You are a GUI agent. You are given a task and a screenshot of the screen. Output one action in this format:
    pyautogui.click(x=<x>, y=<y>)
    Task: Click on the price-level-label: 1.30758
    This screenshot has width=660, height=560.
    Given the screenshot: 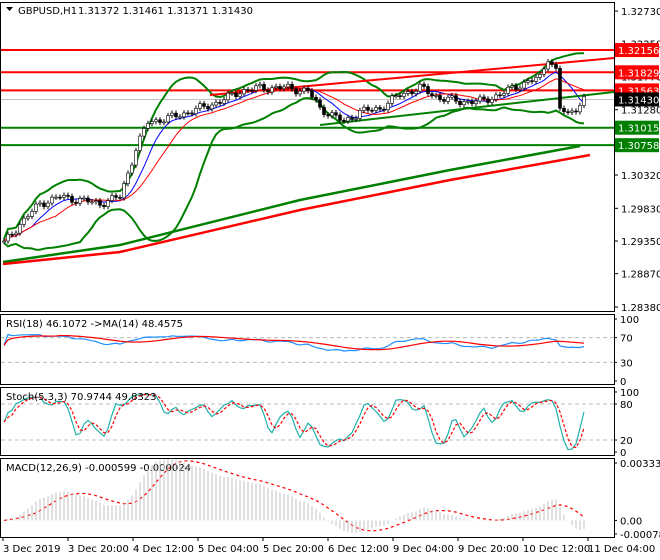 What is the action you would take?
    pyautogui.click(x=638, y=146)
    